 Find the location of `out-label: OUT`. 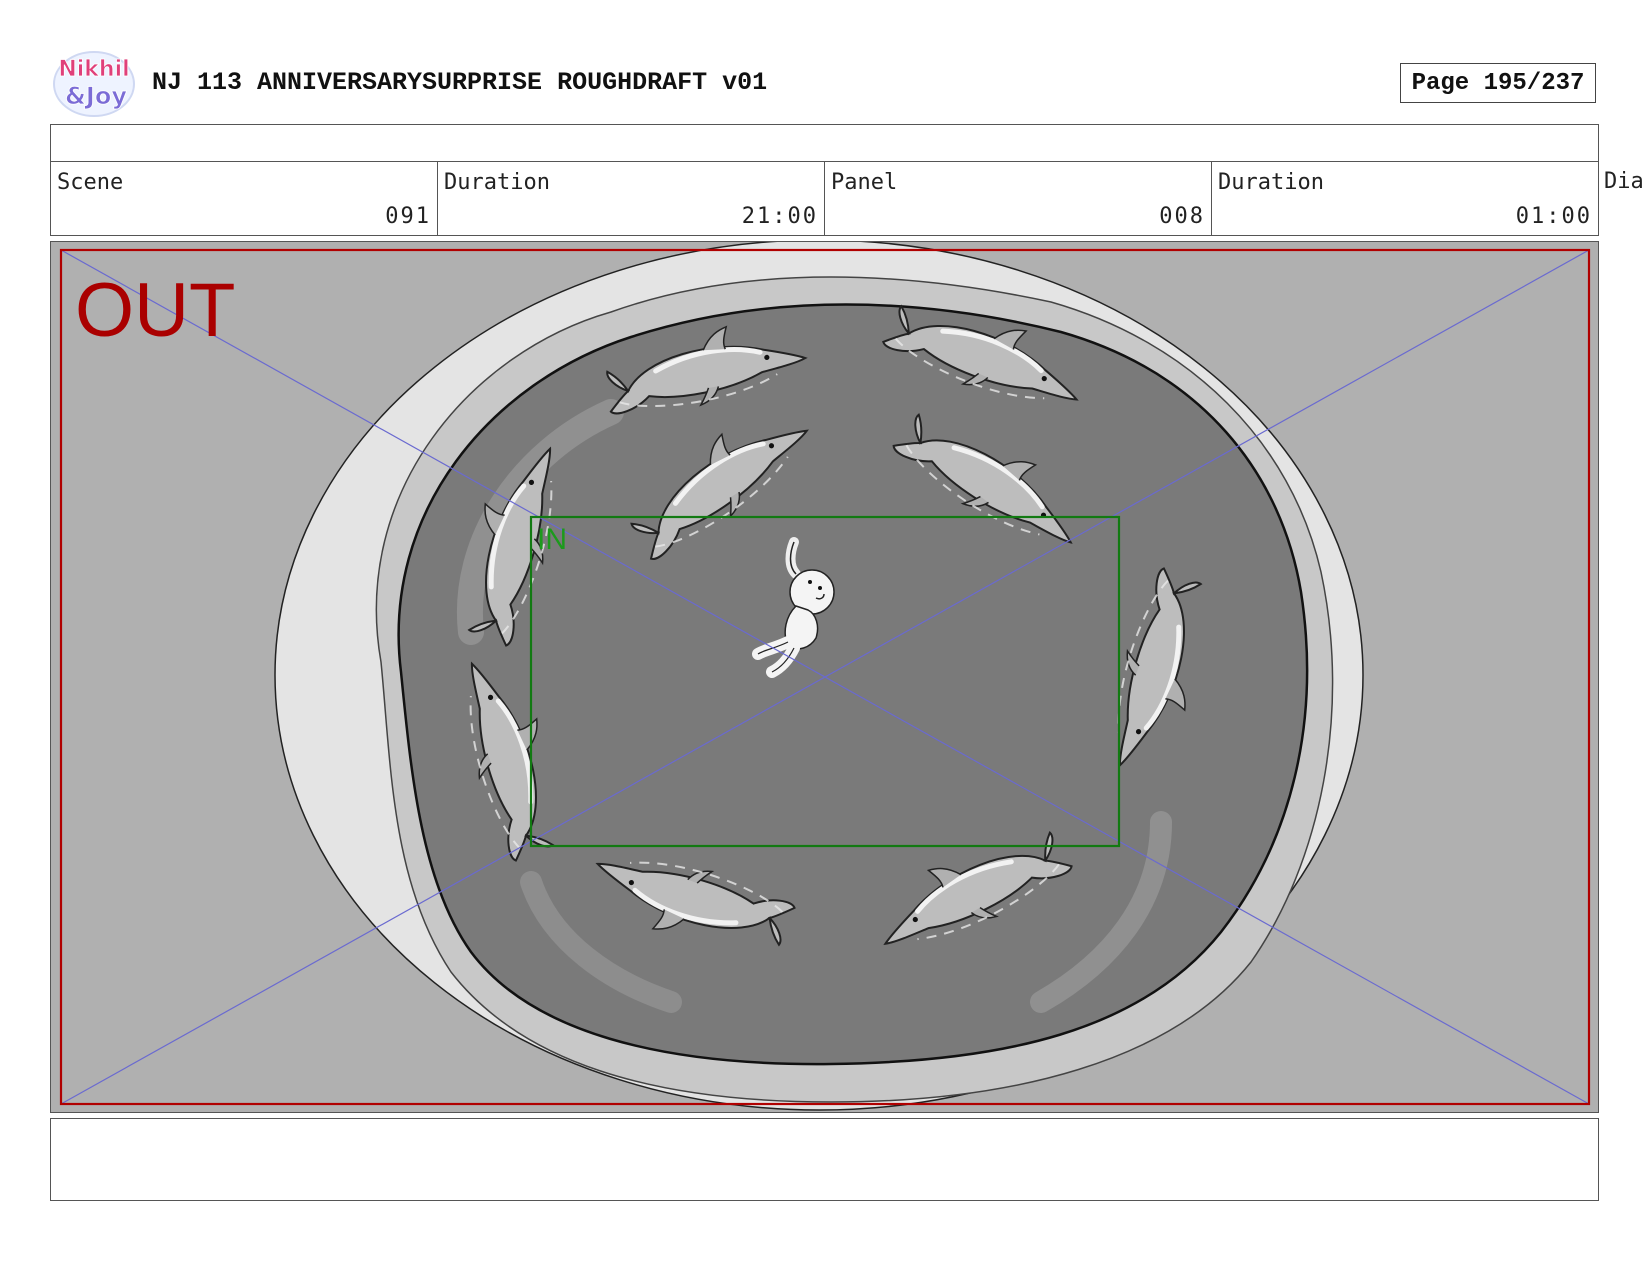

out-label: OUT is located at coordinates (155, 310).